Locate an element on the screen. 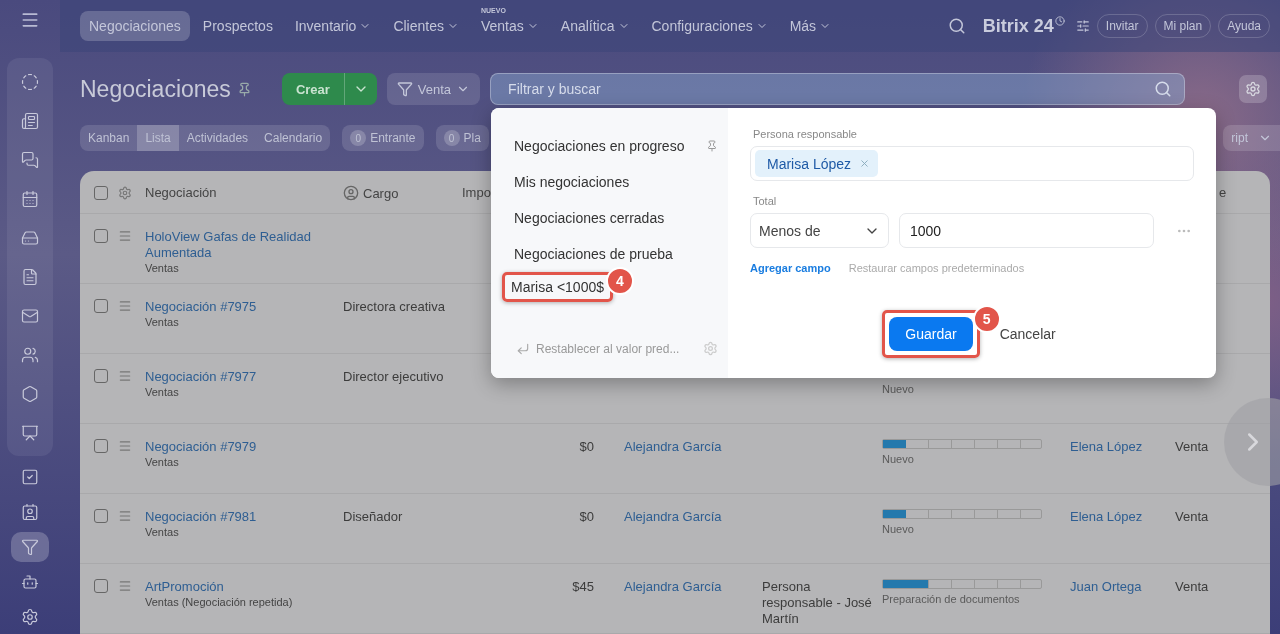 The width and height of the screenshot is (1280, 634). menu-icon is located at coordinates (30, 20).